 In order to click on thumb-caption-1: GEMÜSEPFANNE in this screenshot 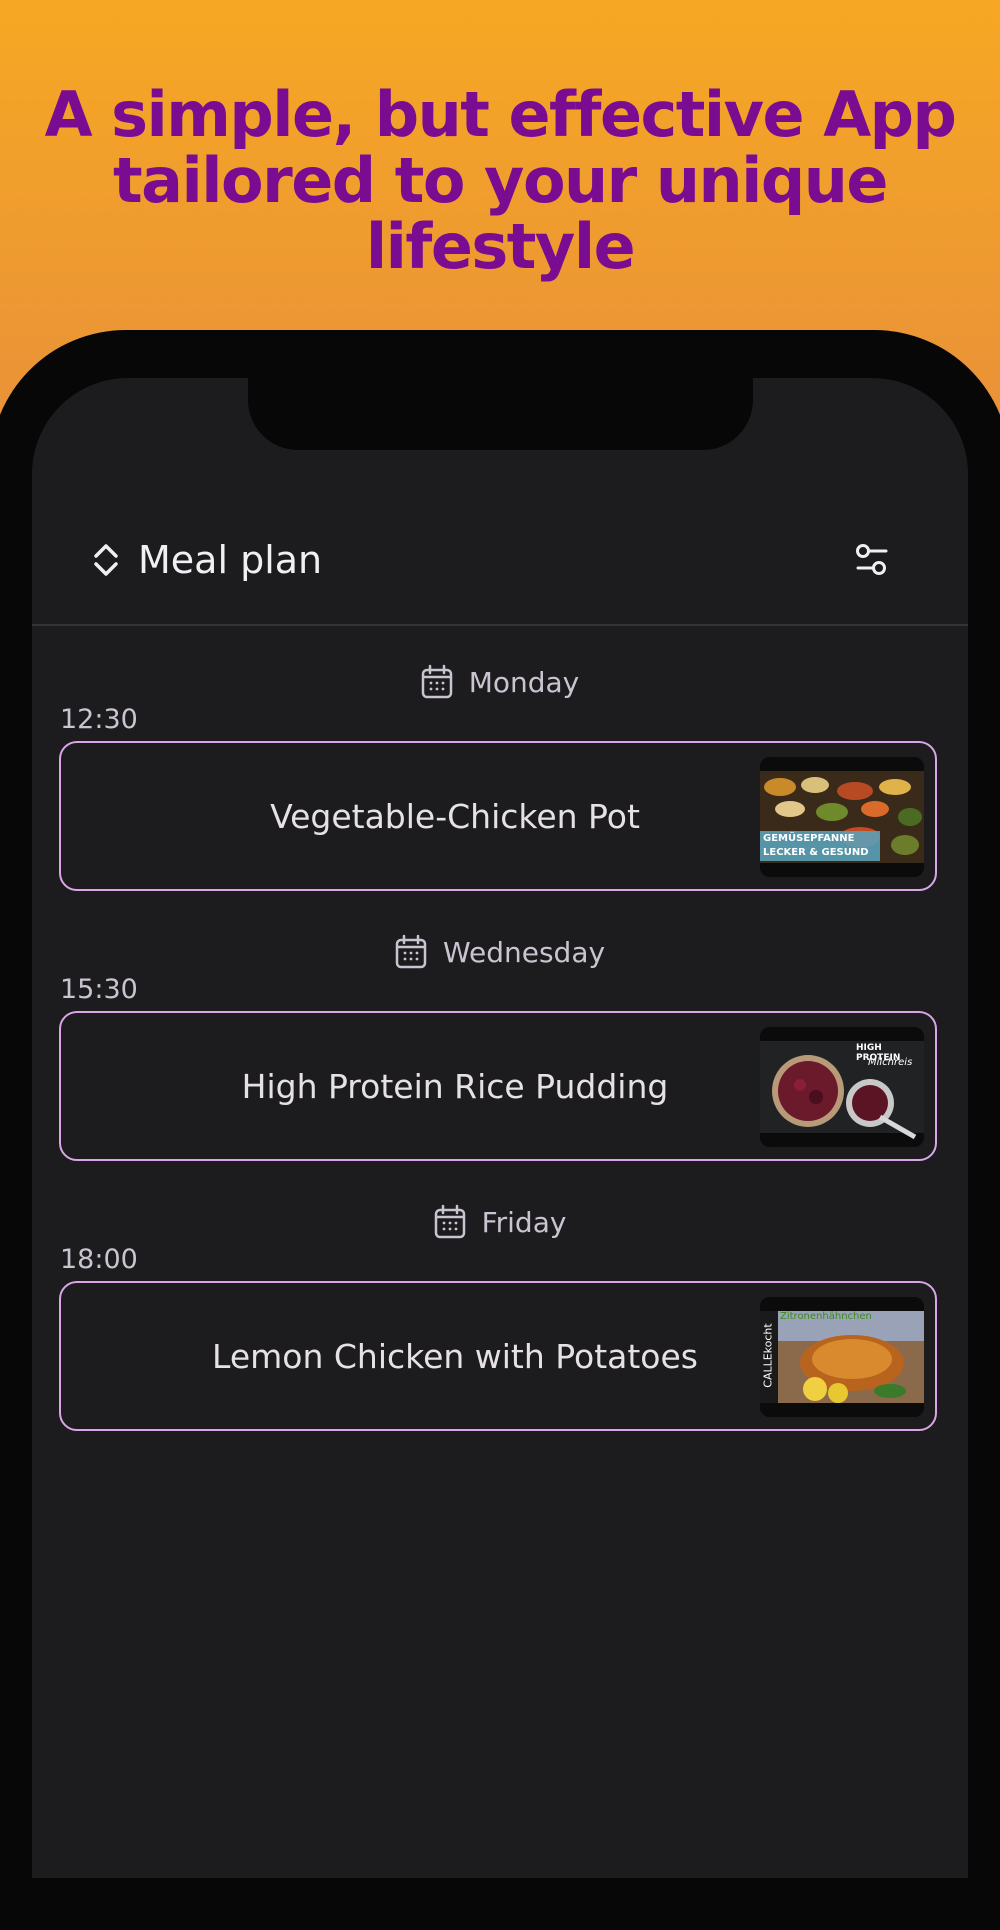, I will do `click(809, 838)`.